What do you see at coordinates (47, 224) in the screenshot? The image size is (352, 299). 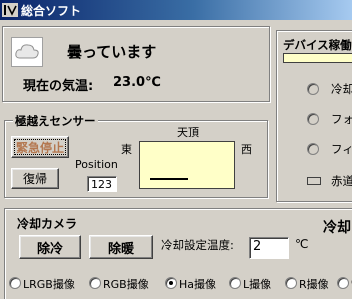 I see `cooling-camera-title: 冷却カメラ` at bounding box center [47, 224].